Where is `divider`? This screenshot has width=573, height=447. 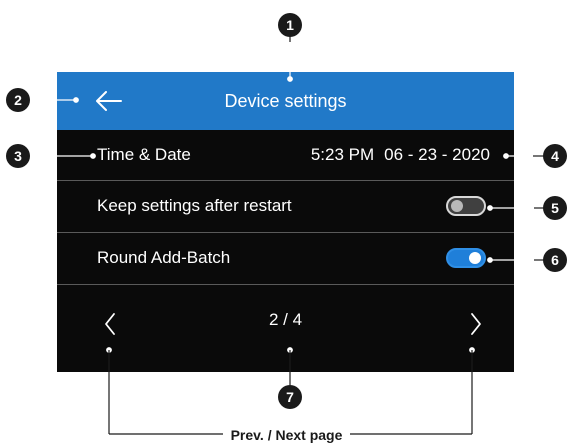 divider is located at coordinates (285, 284).